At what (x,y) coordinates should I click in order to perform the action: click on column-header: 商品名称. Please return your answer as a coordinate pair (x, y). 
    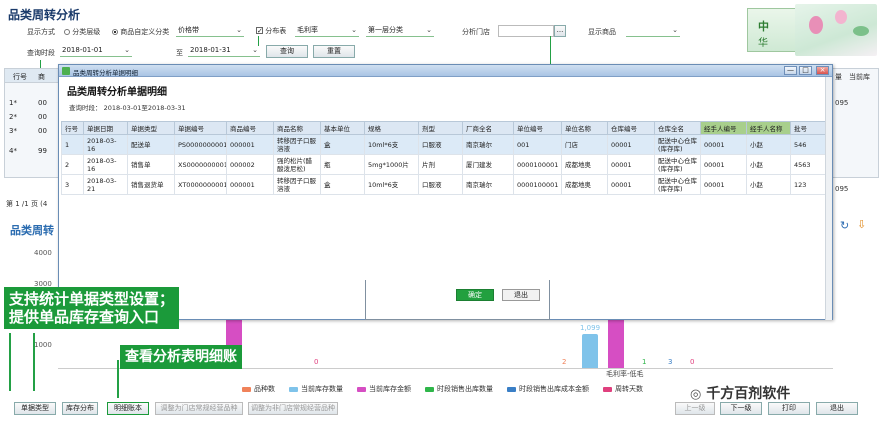
    Looking at the image, I should click on (297, 128).